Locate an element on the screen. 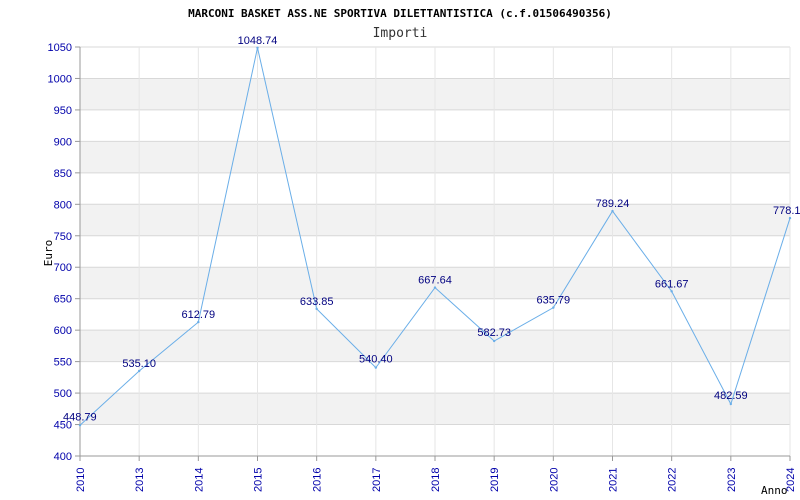 The width and height of the screenshot is (800, 500). x-tick-label: 2018 is located at coordinates (436, 480).